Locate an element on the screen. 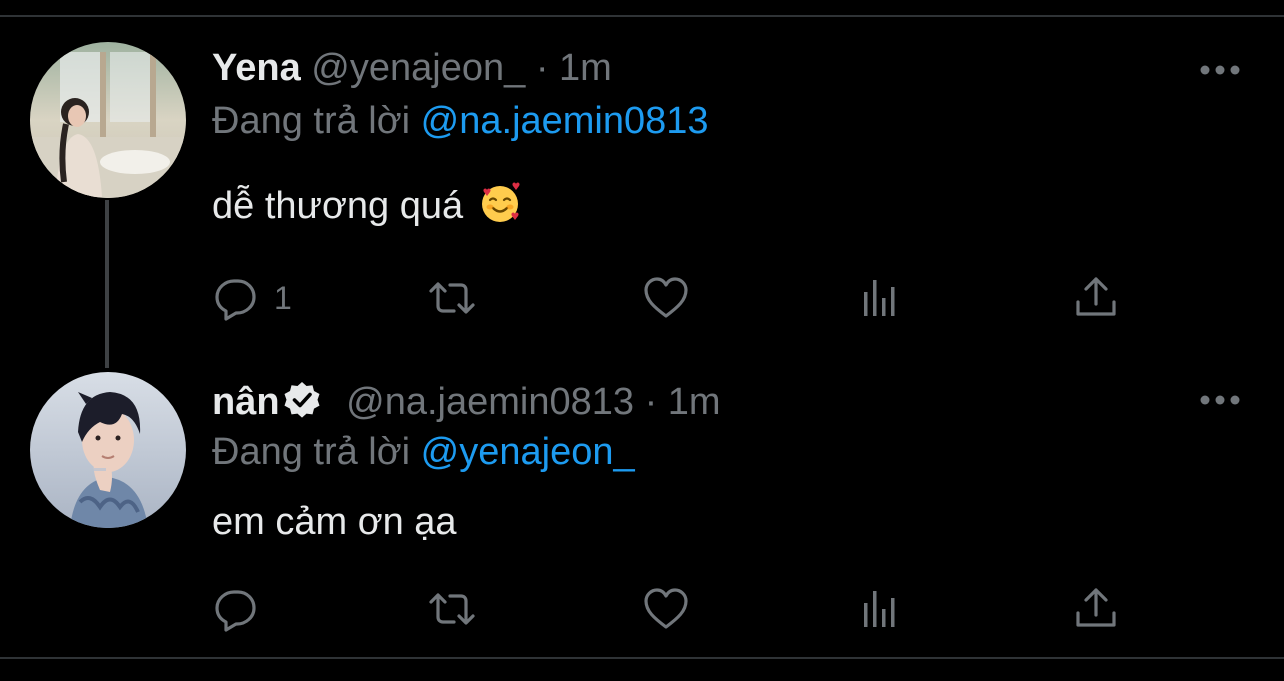 This screenshot has height=681, width=1284. replying-to: Đang trả lời @yenajeon_ is located at coordinates (423, 452).